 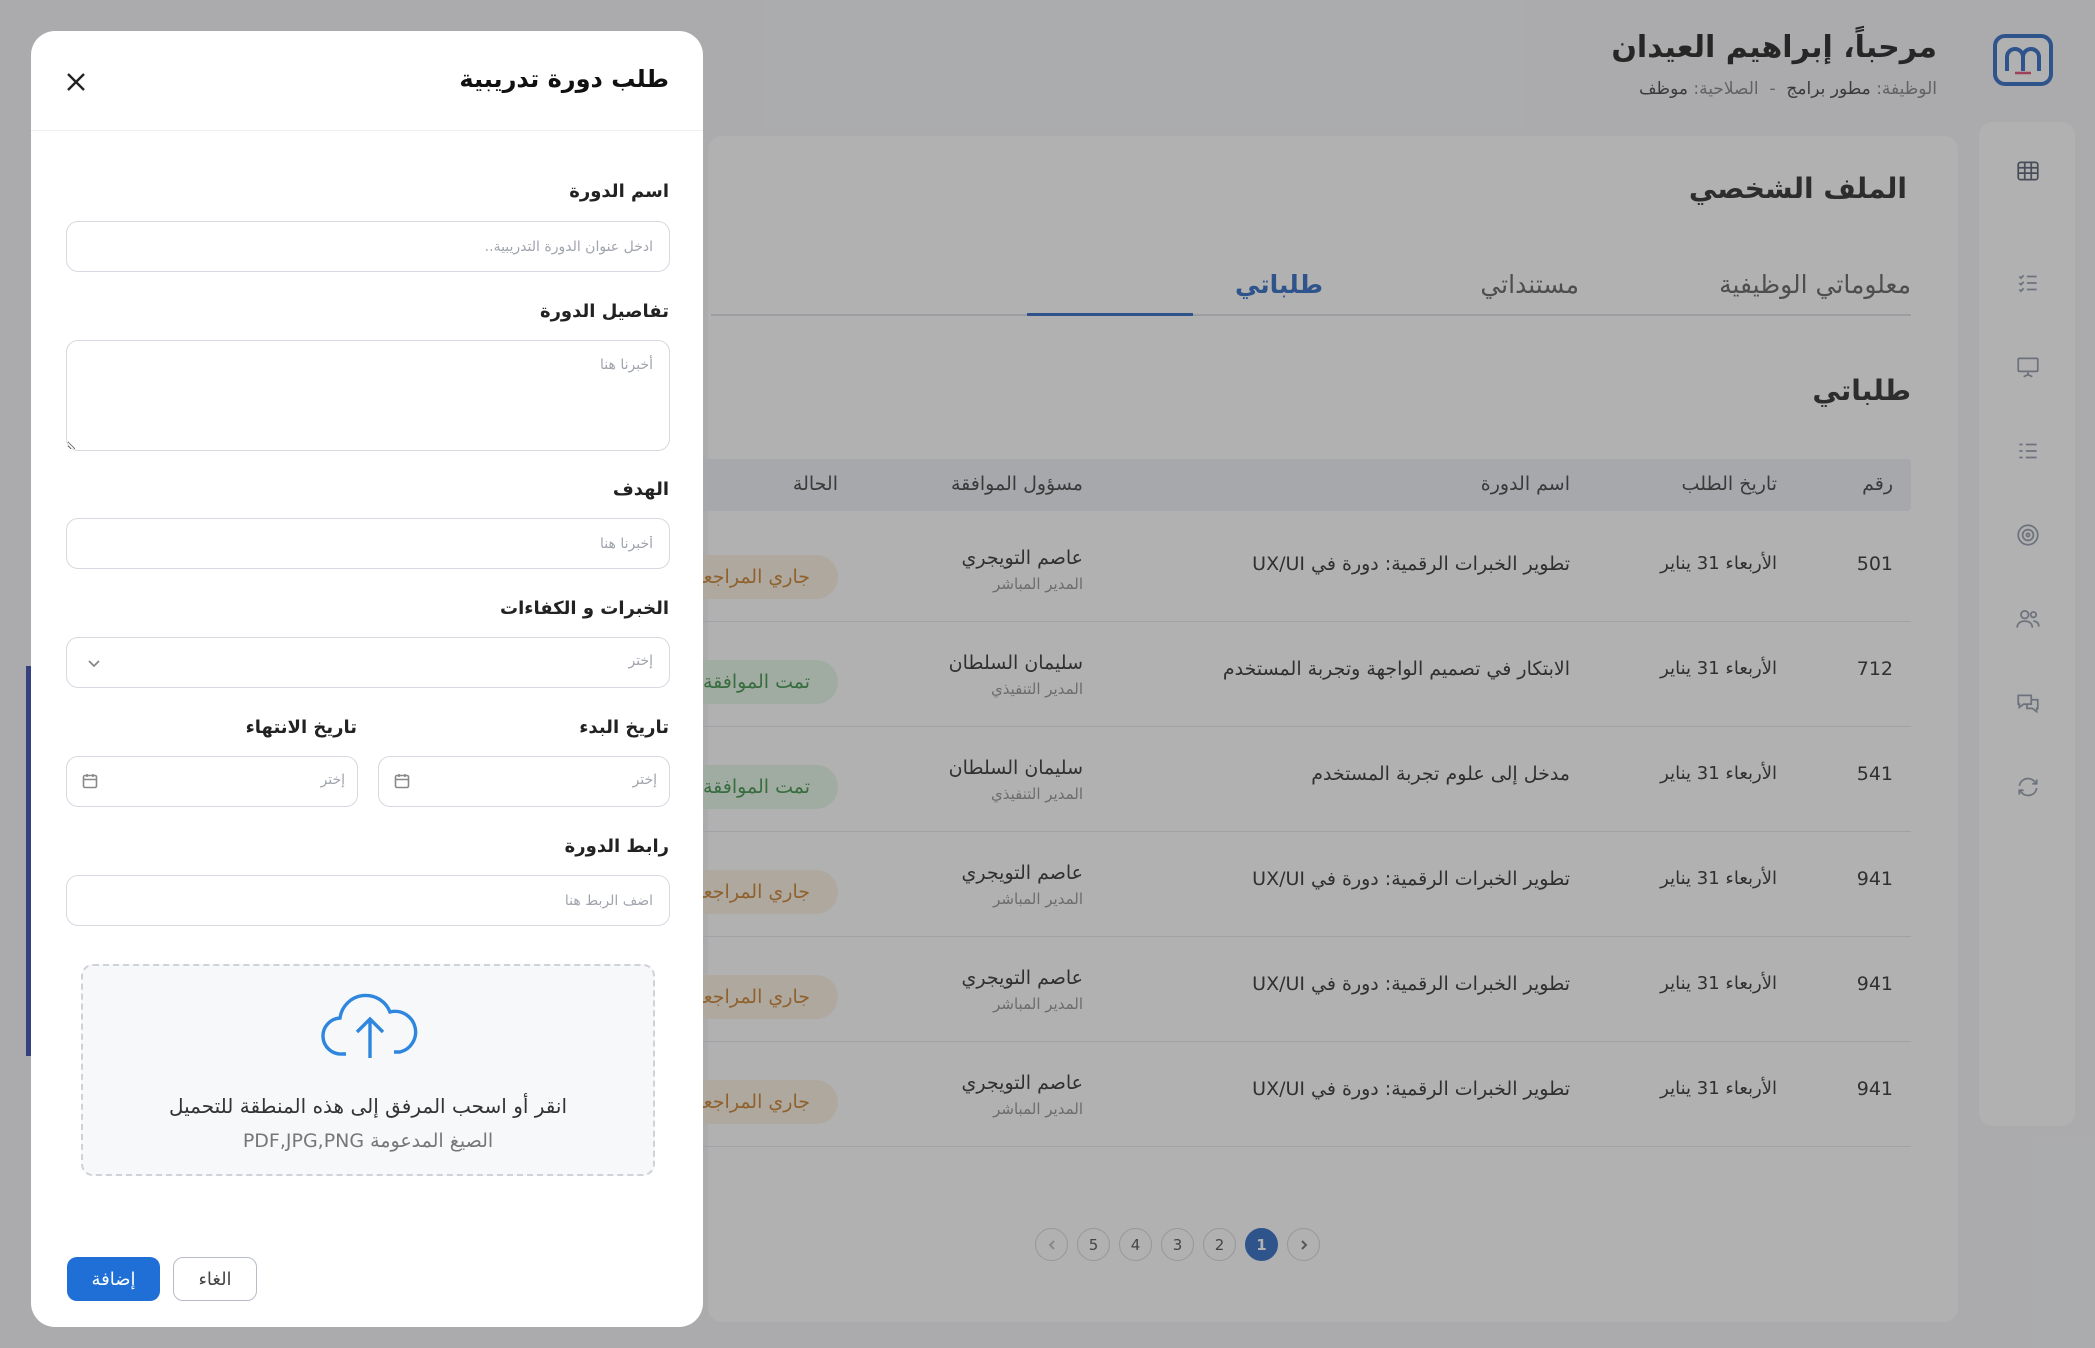 I want to click on course-details-textarea, so click(x=368, y=395).